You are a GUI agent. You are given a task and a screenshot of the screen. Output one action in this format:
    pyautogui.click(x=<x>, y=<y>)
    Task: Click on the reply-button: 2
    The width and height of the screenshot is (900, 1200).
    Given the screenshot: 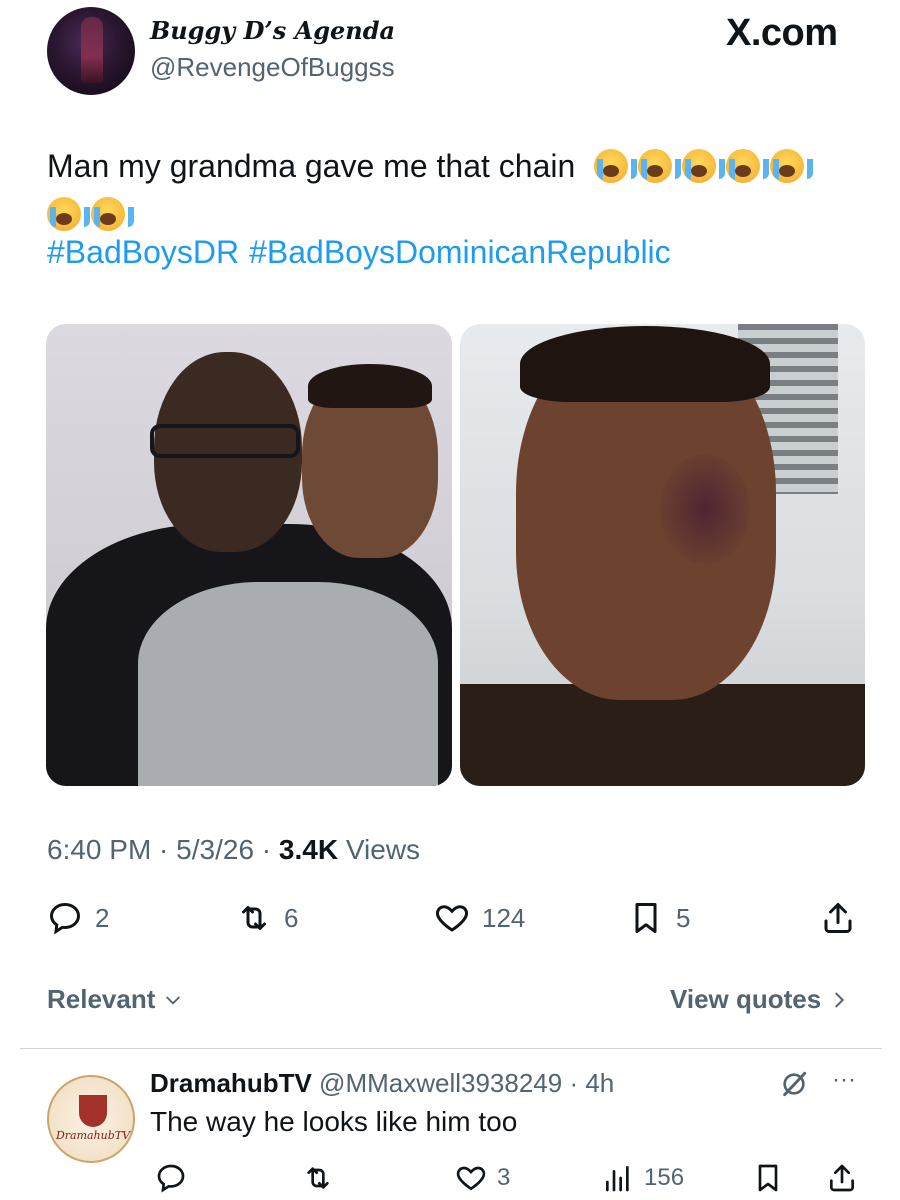 What is the action you would take?
    pyautogui.click(x=78, y=918)
    